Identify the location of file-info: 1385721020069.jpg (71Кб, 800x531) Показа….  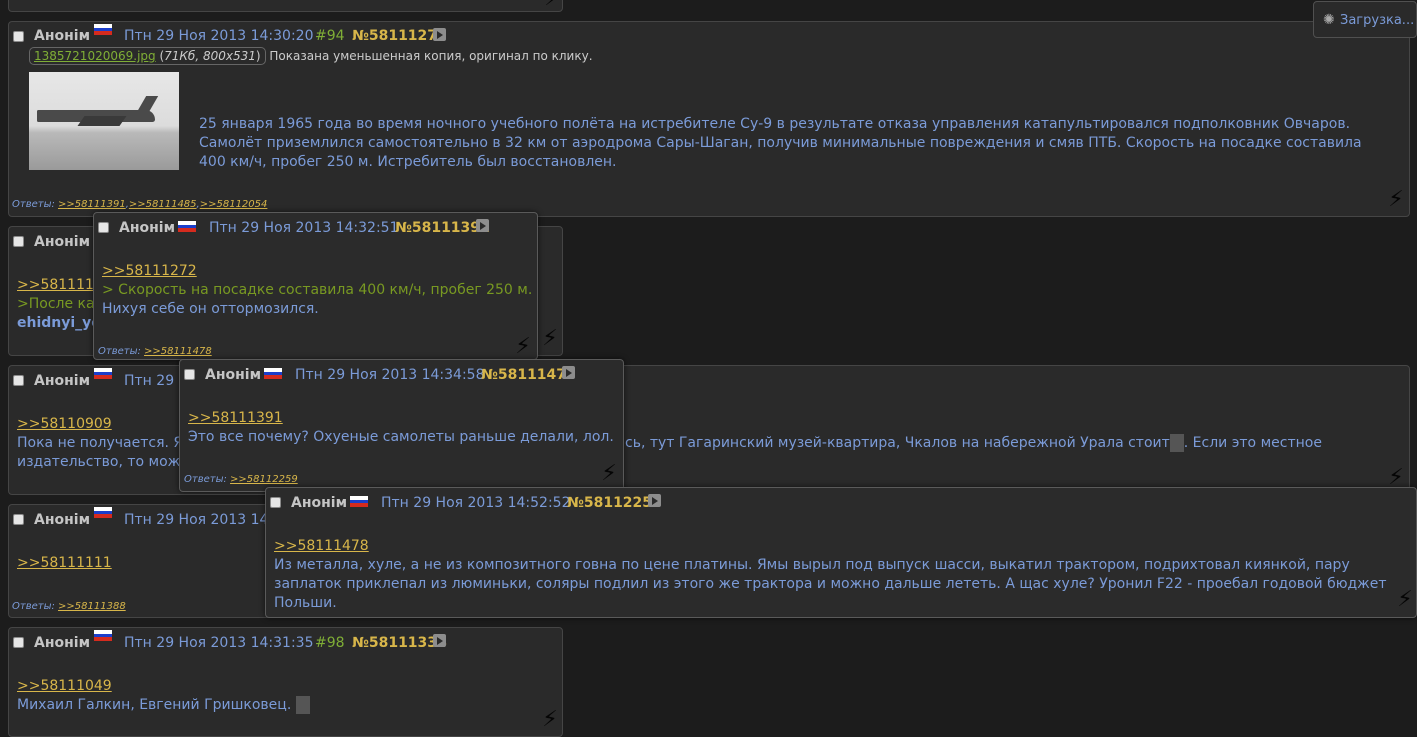
(311, 56).